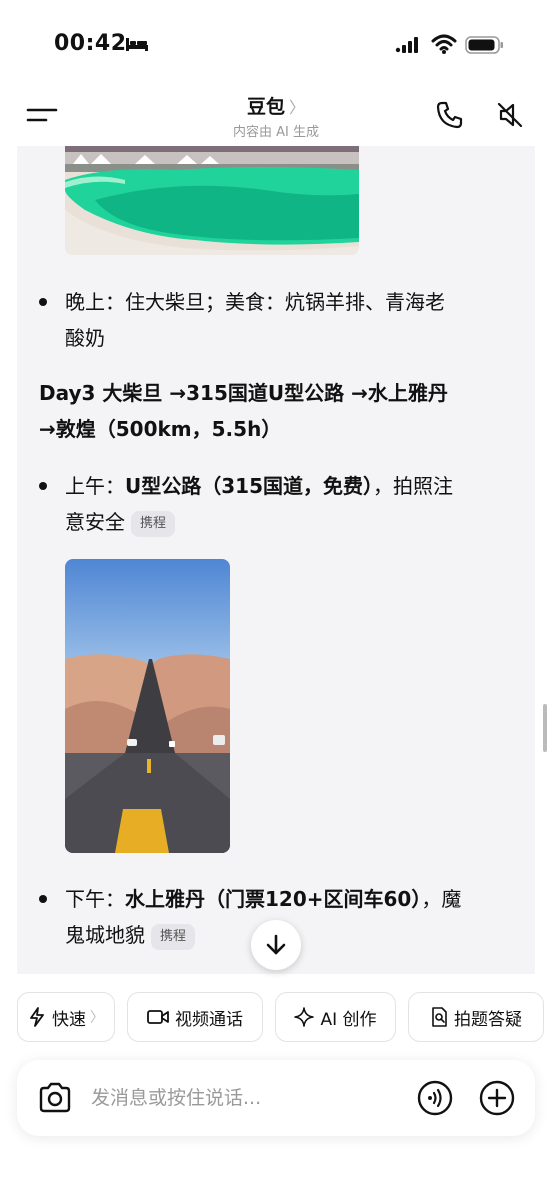 The height and width of the screenshot is (1200, 552). Describe the element at coordinates (348, 1019) in the screenshot. I see `ai-create-label: AI 创作` at that location.